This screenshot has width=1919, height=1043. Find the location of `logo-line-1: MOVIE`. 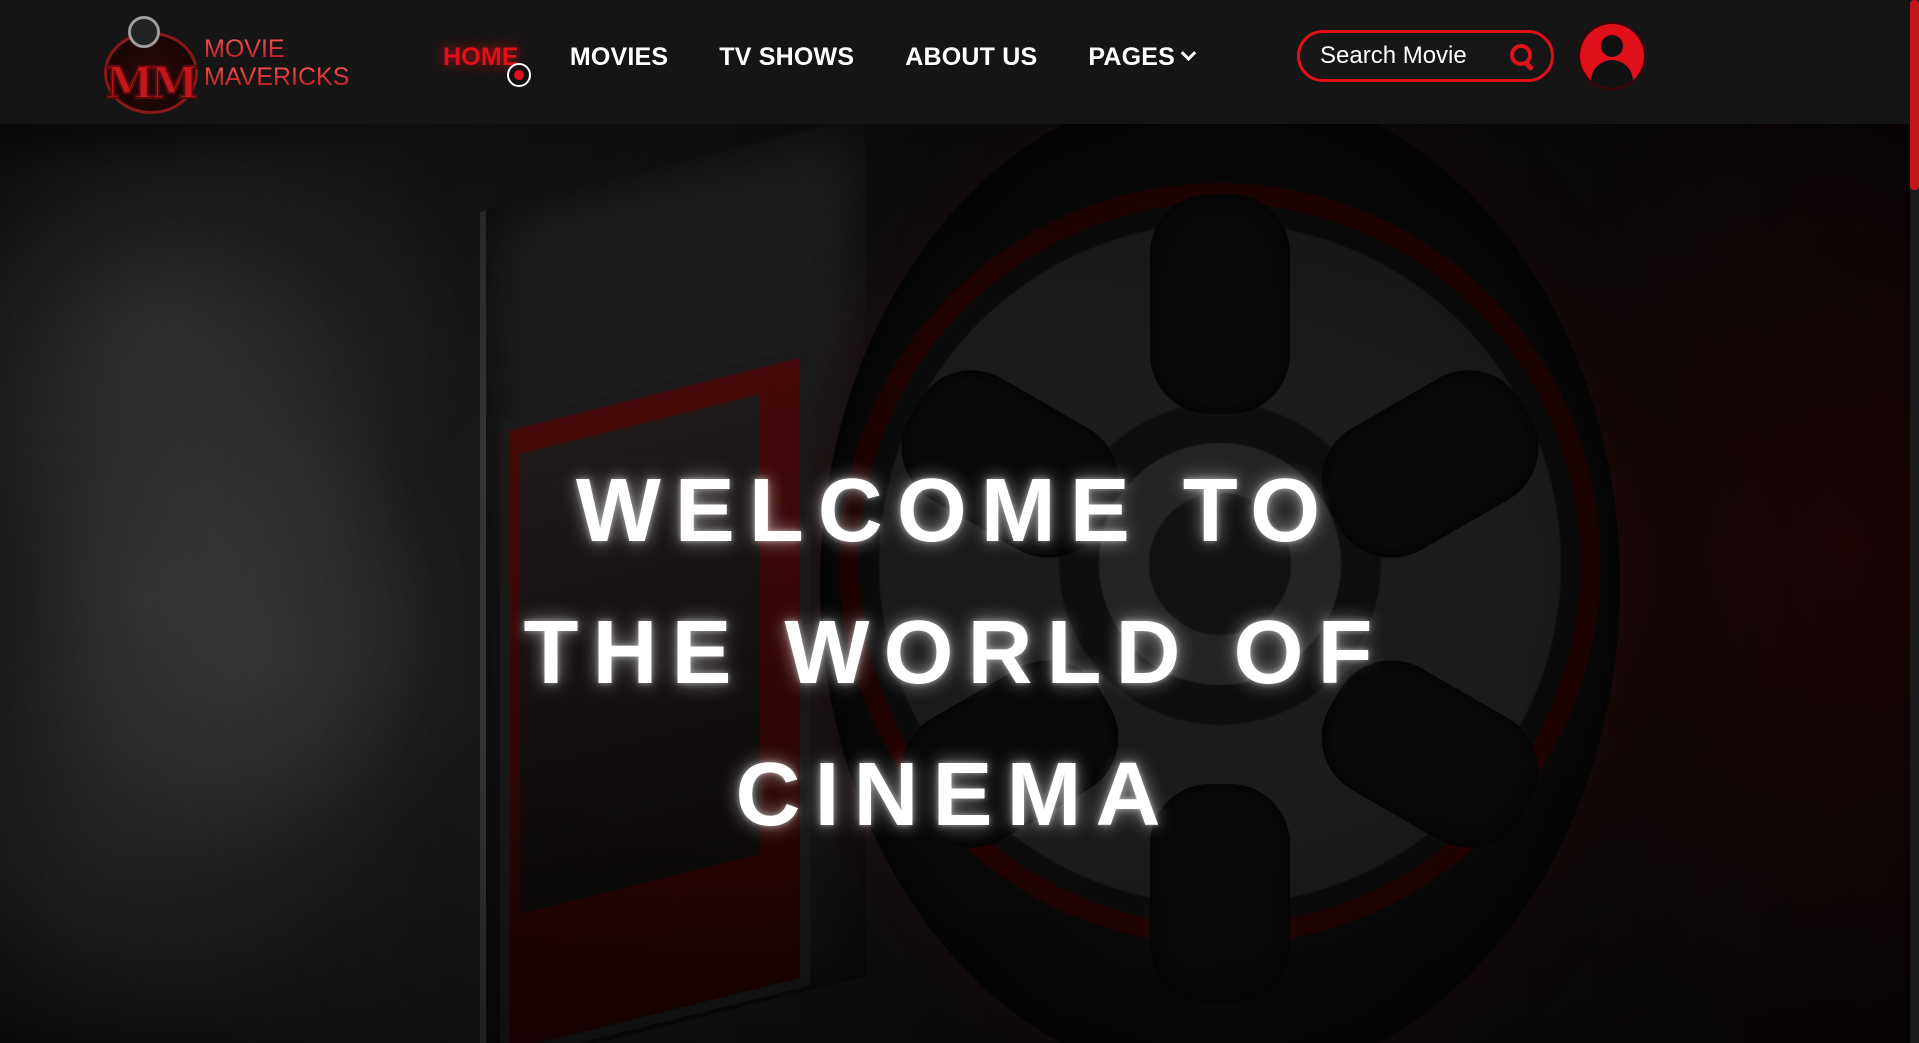

logo-line-1: MOVIE is located at coordinates (276, 49).